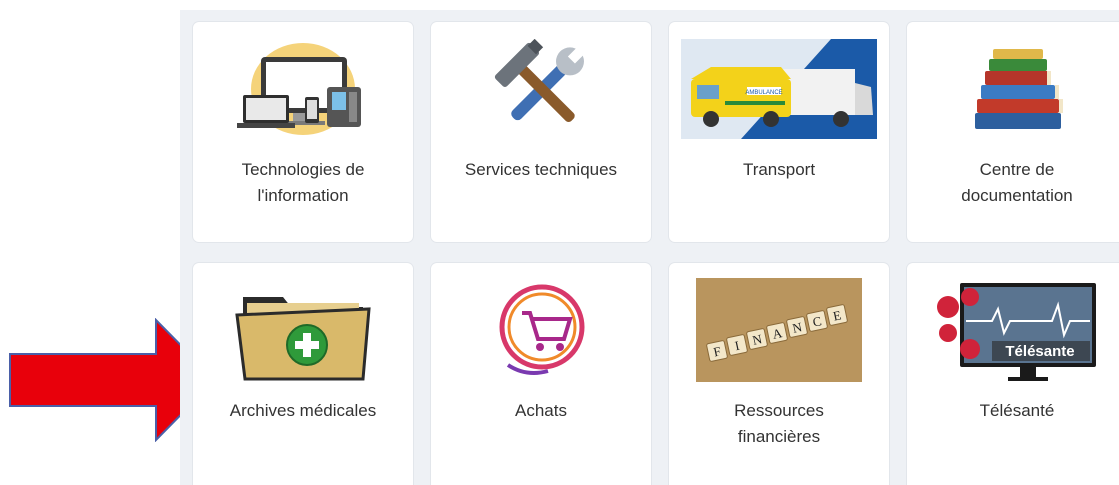 The height and width of the screenshot is (485, 1119). What do you see at coordinates (541, 410) in the screenshot?
I see `tile-label: Achats` at bounding box center [541, 410].